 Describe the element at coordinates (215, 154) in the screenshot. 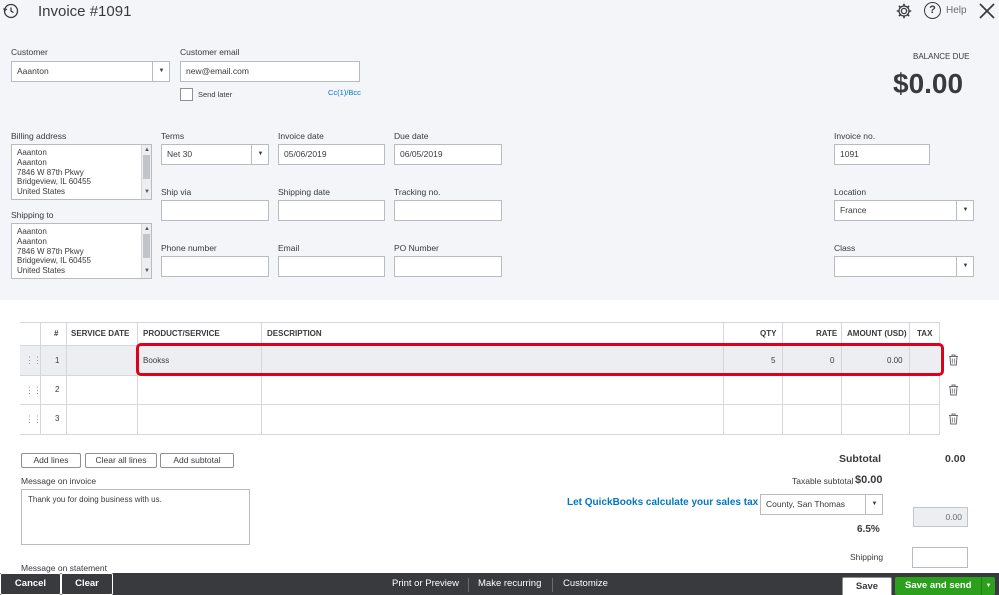

I see `terms-select: Net 30 ▼` at that location.